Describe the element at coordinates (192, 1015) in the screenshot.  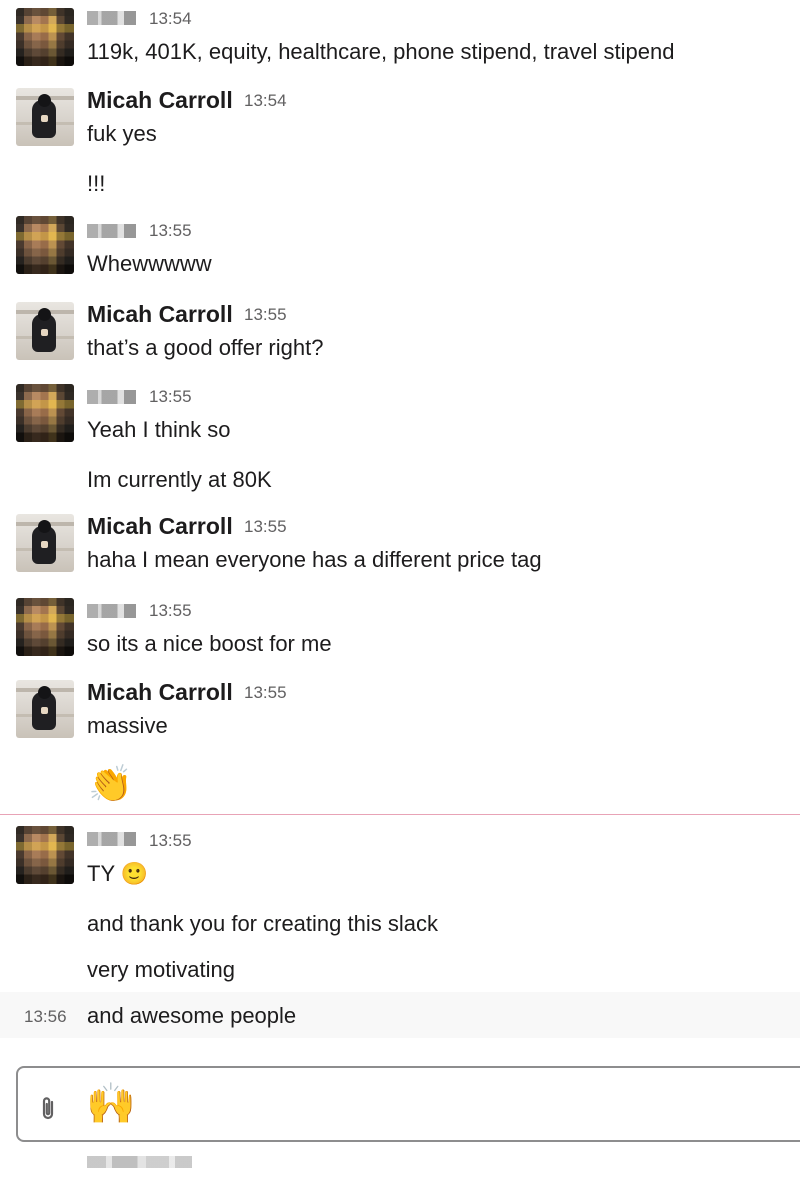
I see `message-text: and awesome people` at that location.